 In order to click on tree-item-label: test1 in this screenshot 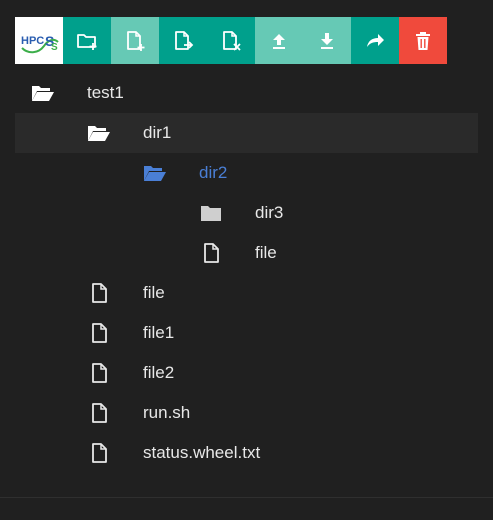, I will do `click(105, 92)`.